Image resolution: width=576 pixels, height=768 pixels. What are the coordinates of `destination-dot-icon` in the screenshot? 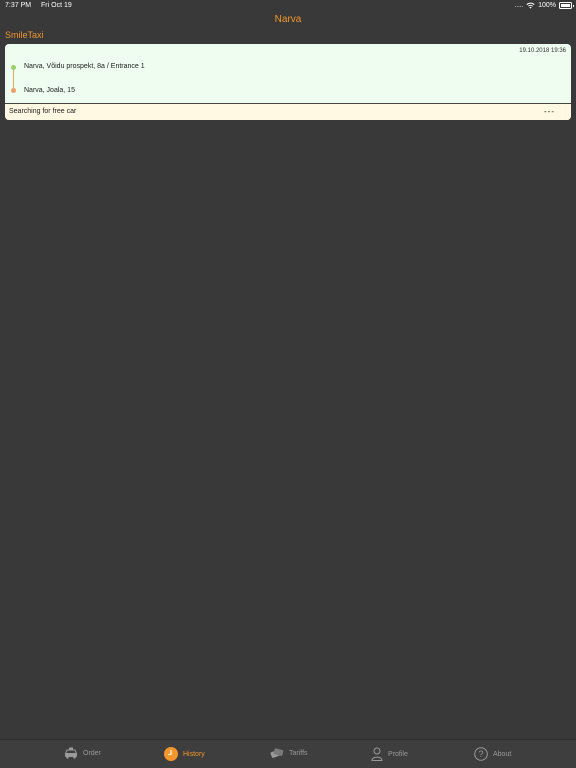 It's located at (13, 90).